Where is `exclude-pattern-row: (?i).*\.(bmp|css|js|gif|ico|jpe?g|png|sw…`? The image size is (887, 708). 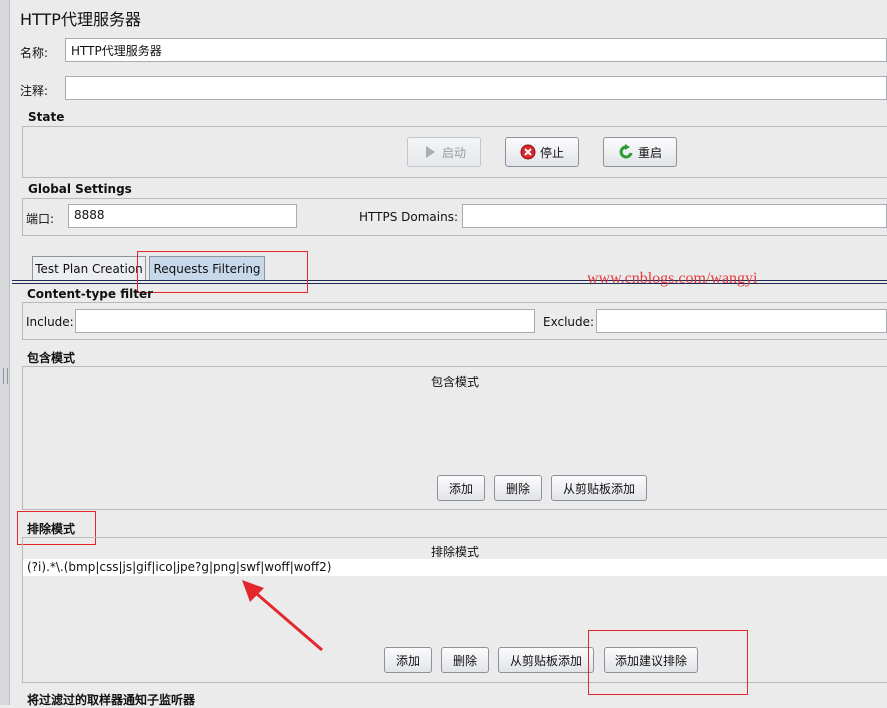
exclude-pattern-row: (?i).*\.(bmp|css|js|gif|ico|jpe?g|png|sw… is located at coordinates (455, 567).